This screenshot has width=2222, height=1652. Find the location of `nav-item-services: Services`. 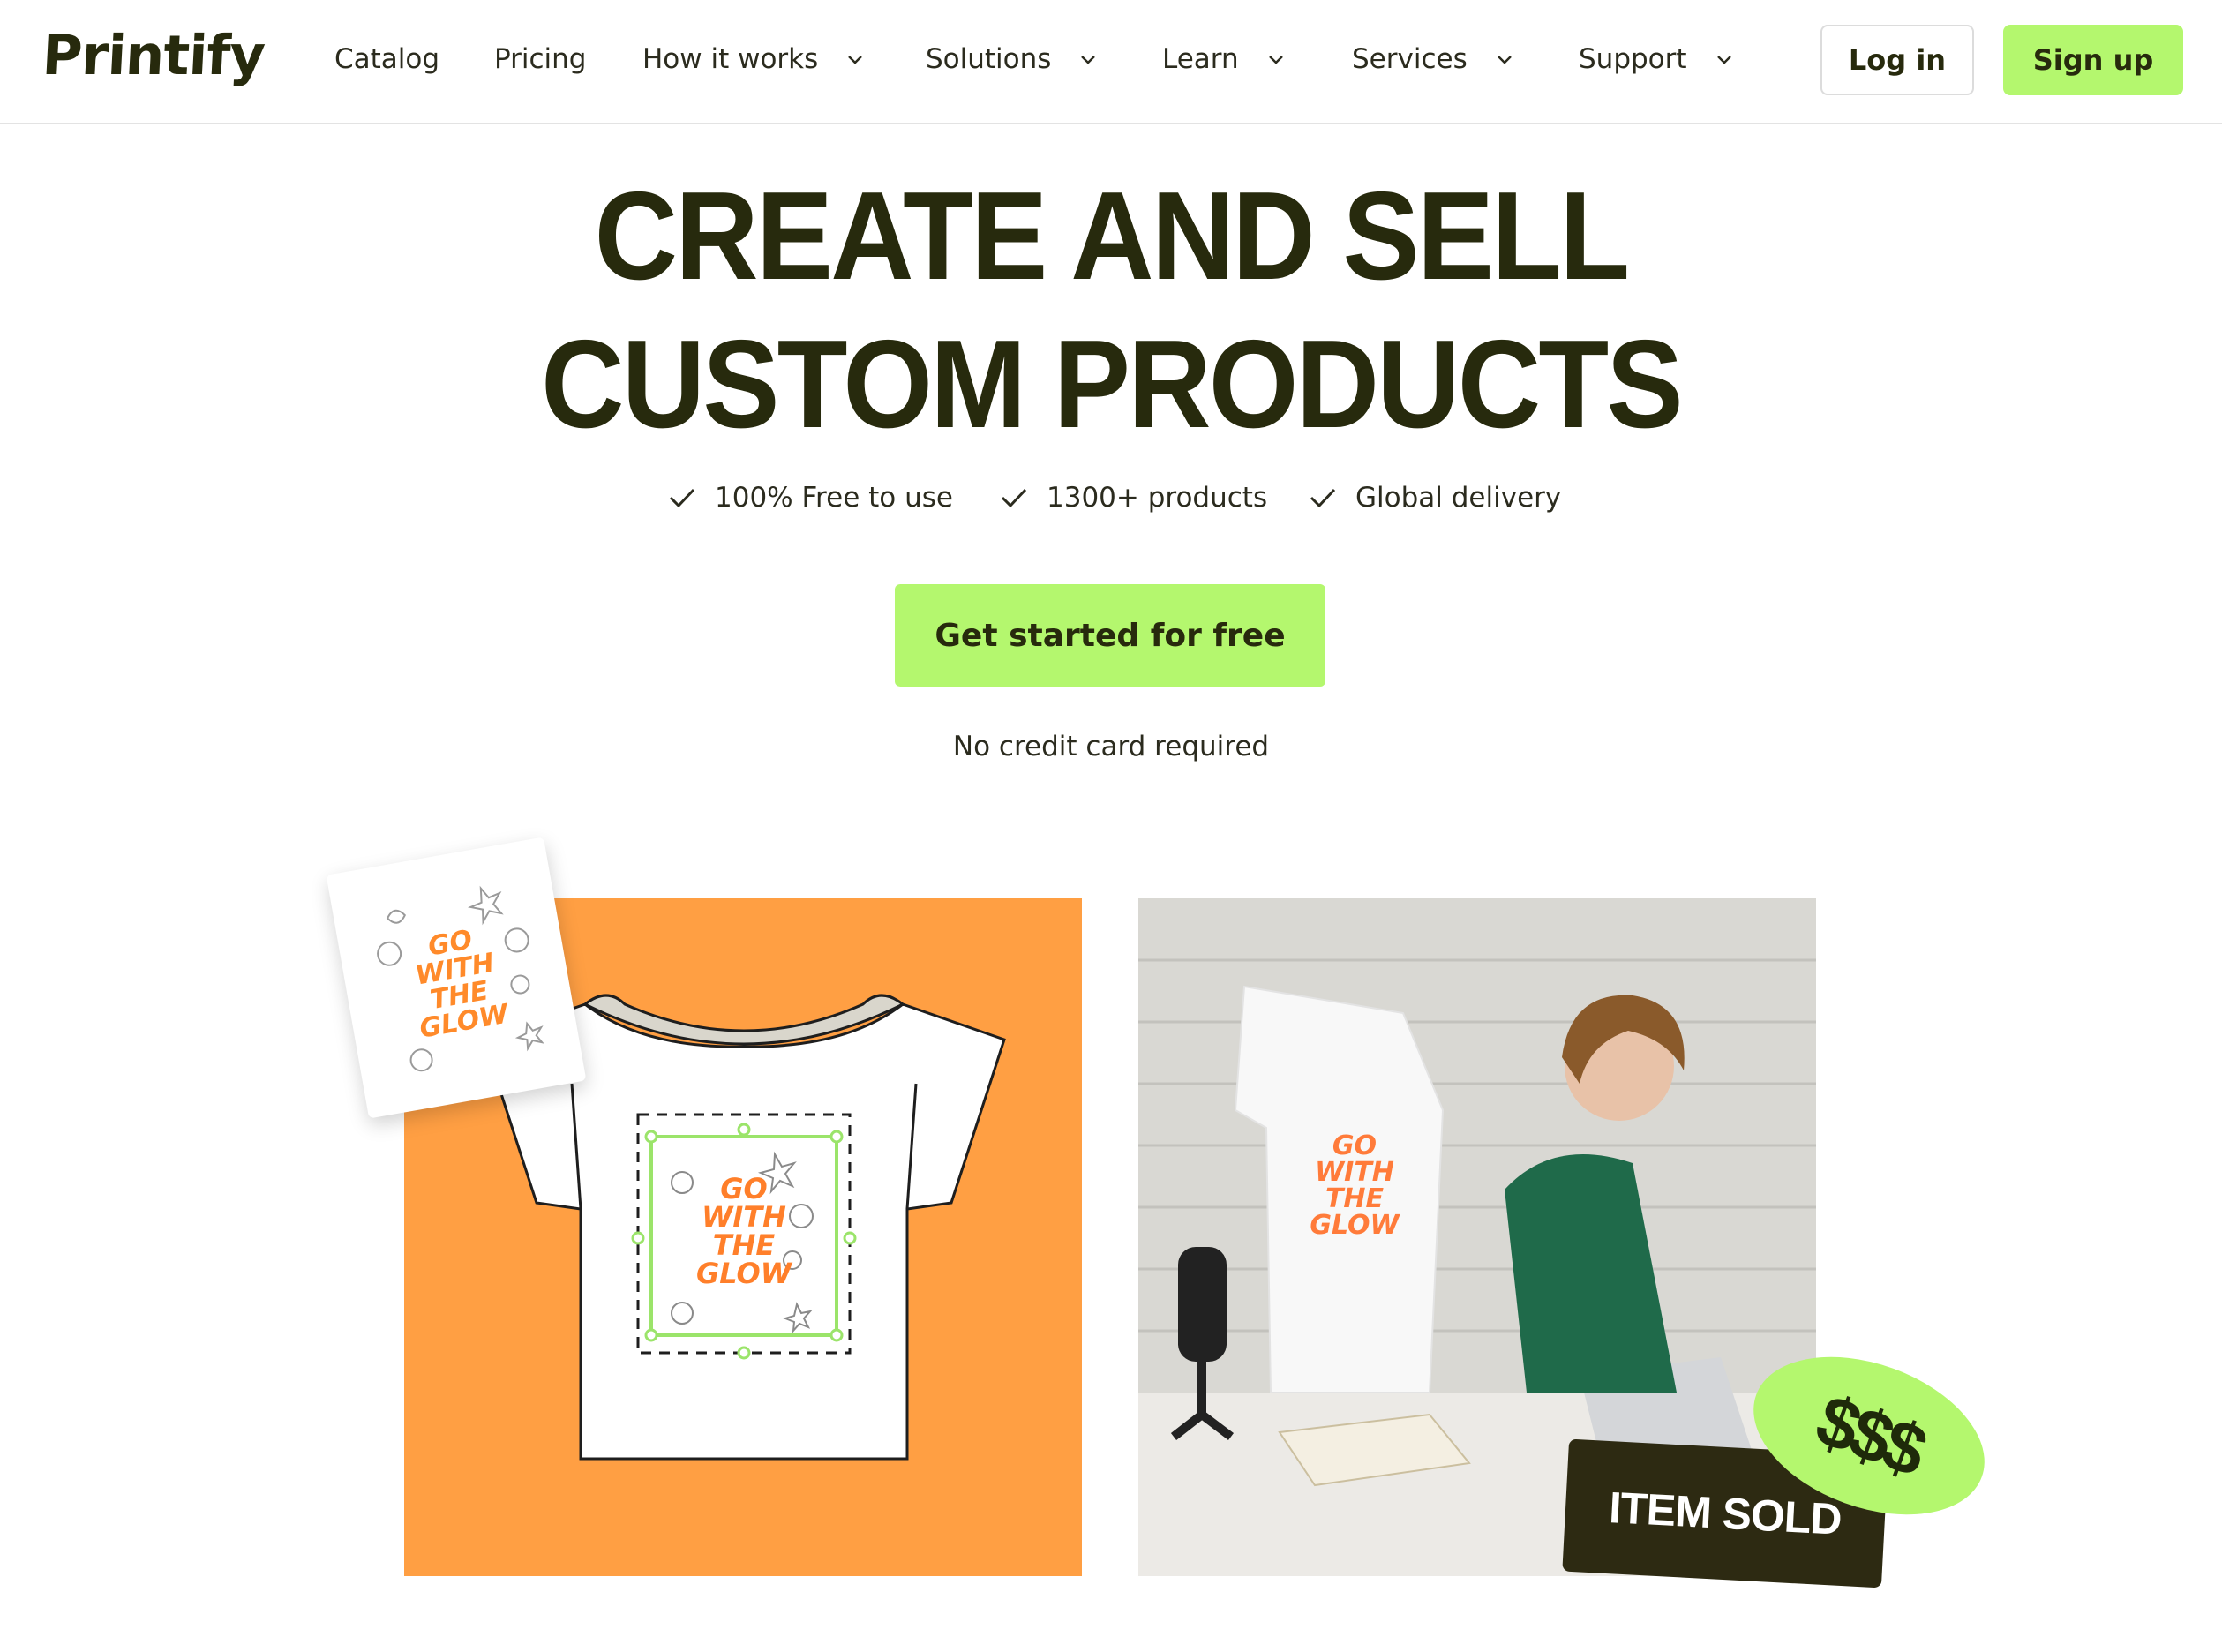

nav-item-services: Services is located at coordinates (1433, 59).